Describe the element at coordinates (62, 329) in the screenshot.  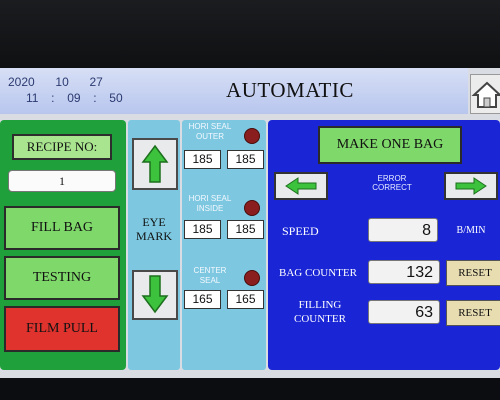
I see `film-pull-button: FILM PULL` at that location.